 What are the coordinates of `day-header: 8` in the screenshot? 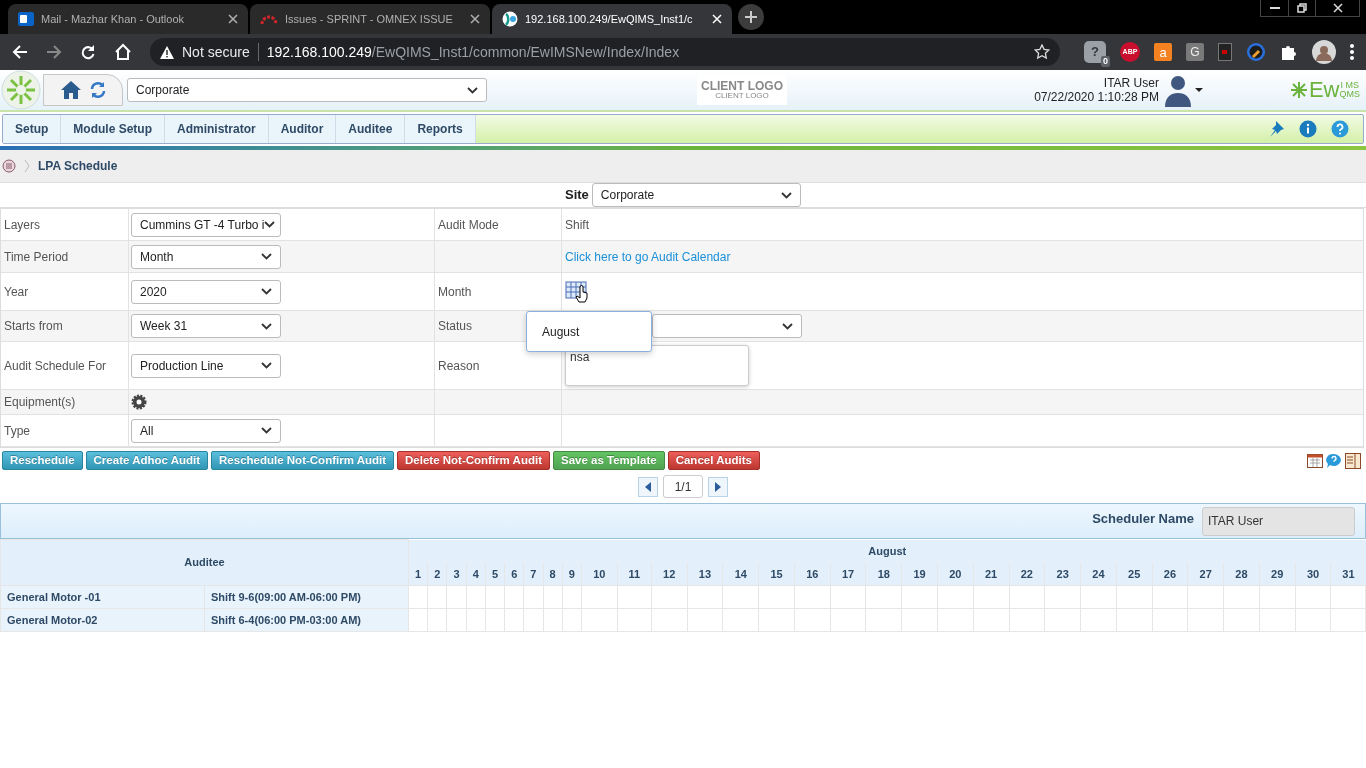 It's located at (553, 574).